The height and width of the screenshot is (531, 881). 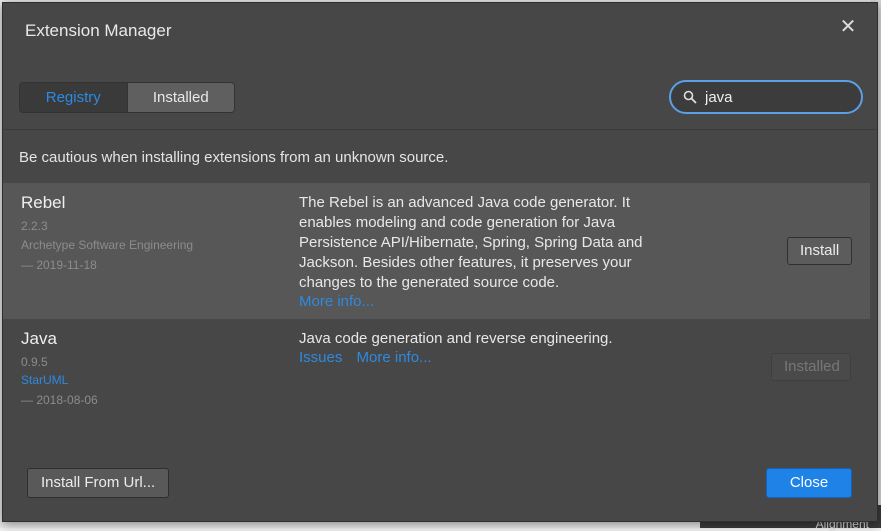 I want to click on search-icon, so click(x=690, y=97).